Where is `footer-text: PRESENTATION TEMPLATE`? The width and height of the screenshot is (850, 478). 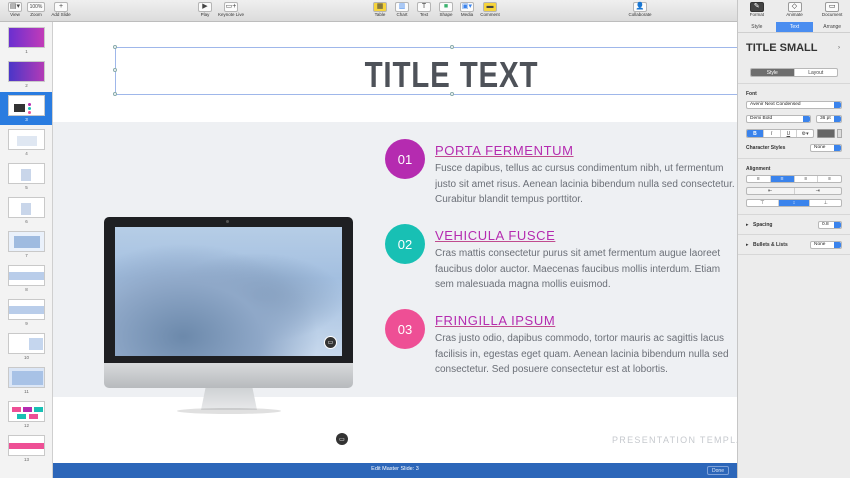
footer-text: PRESENTATION TEMPLATE is located at coordinates (674, 440).